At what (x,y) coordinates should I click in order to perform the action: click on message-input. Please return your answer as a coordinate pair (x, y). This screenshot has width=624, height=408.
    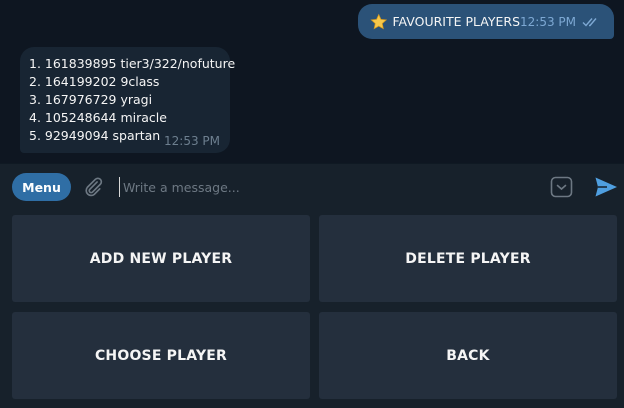
    Looking at the image, I should click on (321, 187).